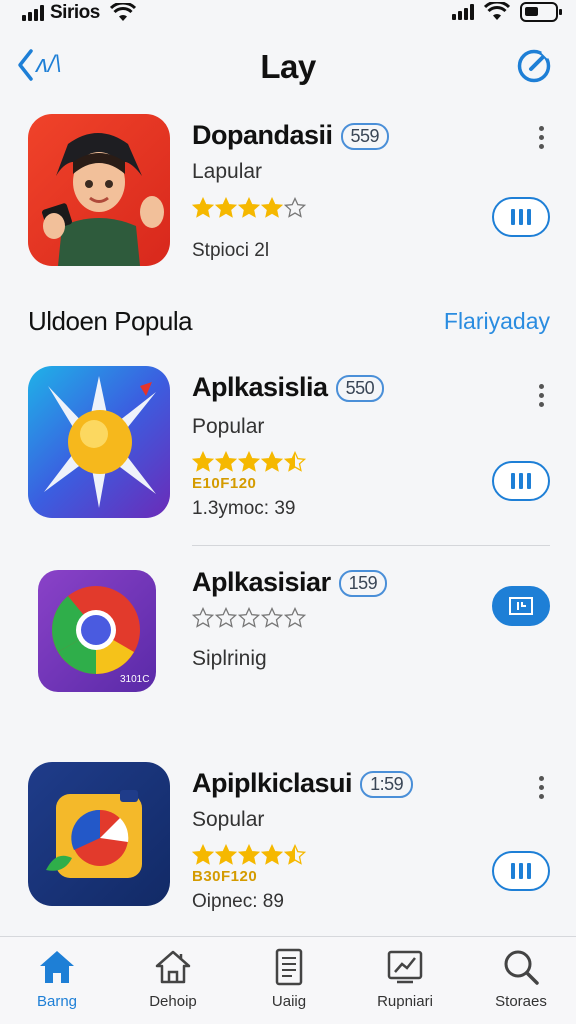 The image size is (576, 1024). Describe the element at coordinates (173, 1001) in the screenshot. I see `tab-label: Dehoip` at that location.